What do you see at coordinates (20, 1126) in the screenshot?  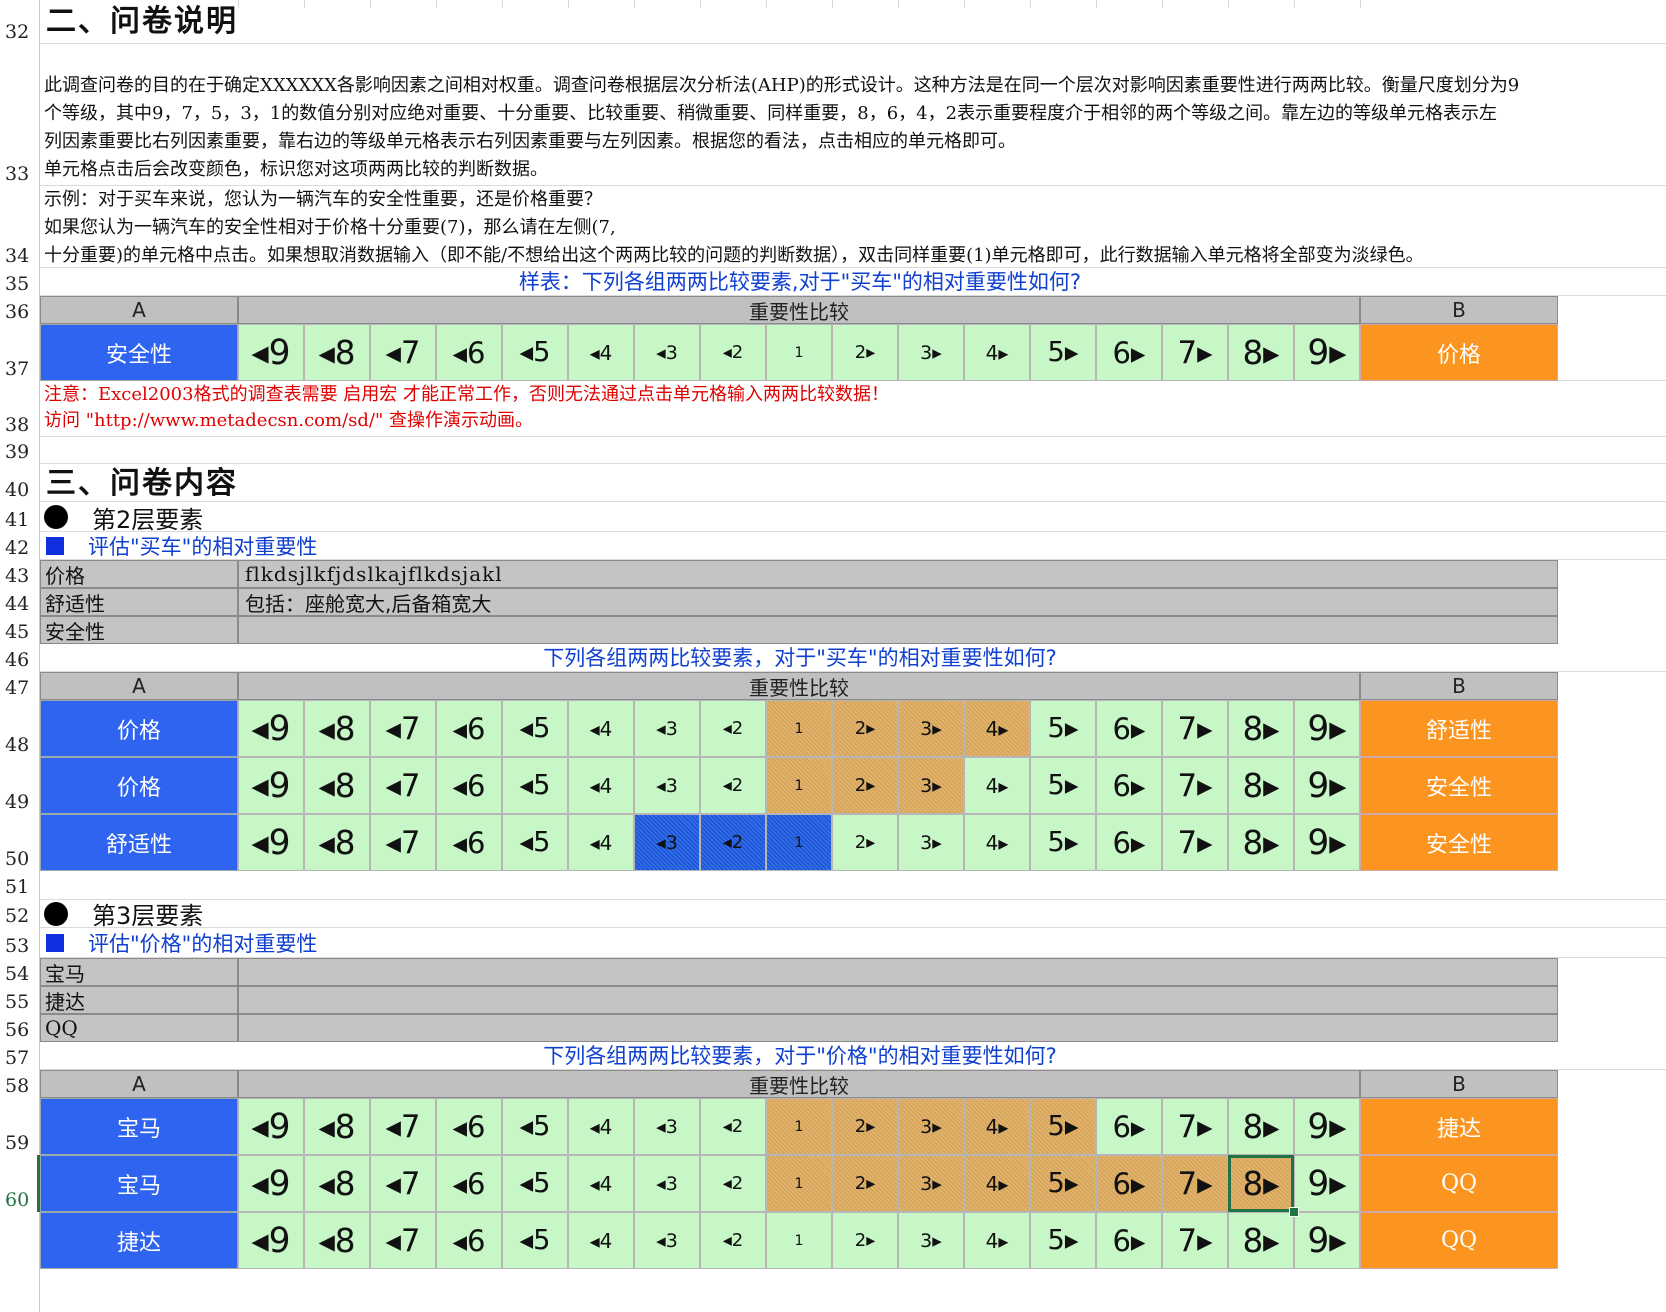 I see `row-header: 59` at bounding box center [20, 1126].